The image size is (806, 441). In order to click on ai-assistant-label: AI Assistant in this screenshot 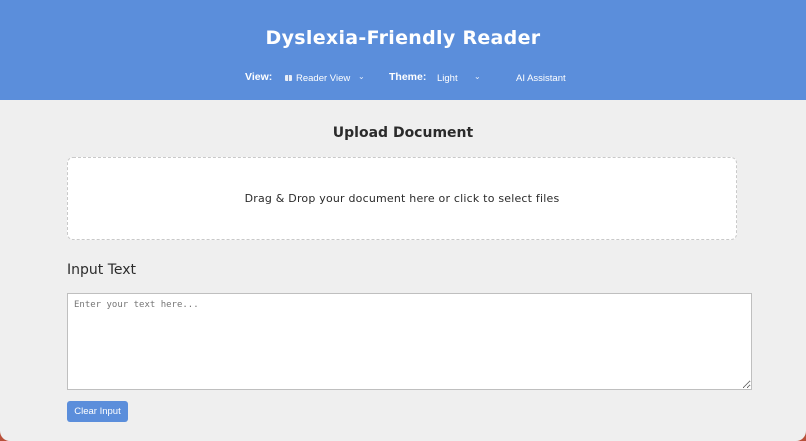, I will do `click(541, 78)`.